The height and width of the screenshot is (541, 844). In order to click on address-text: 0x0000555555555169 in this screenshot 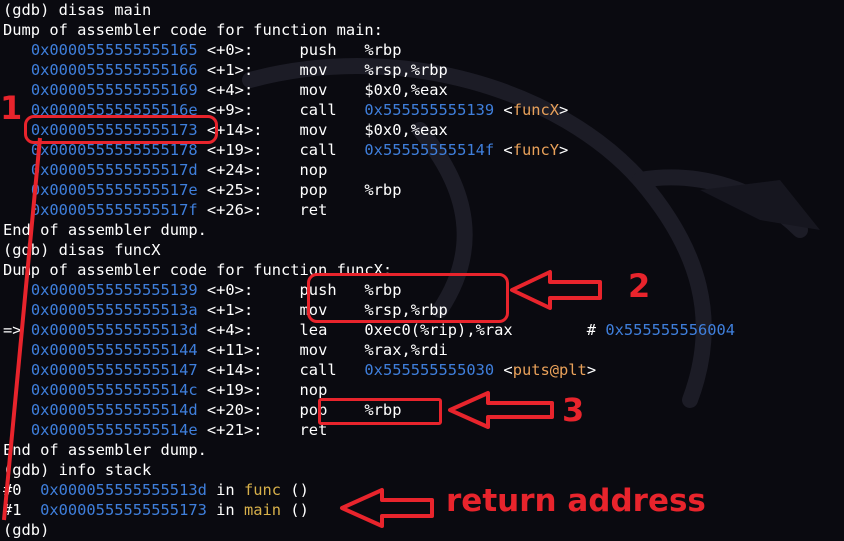, I will do `click(114, 90)`.